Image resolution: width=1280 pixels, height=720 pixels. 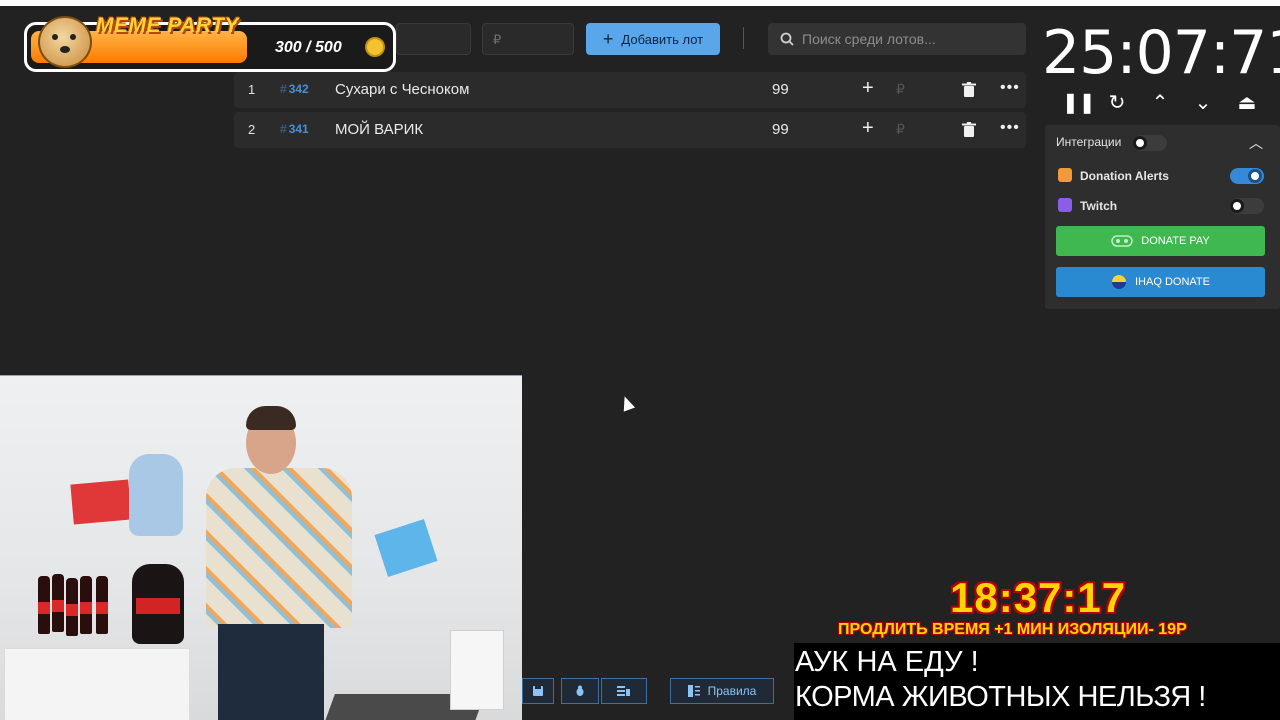 I want to click on laundry-basket, so click(x=477, y=670).